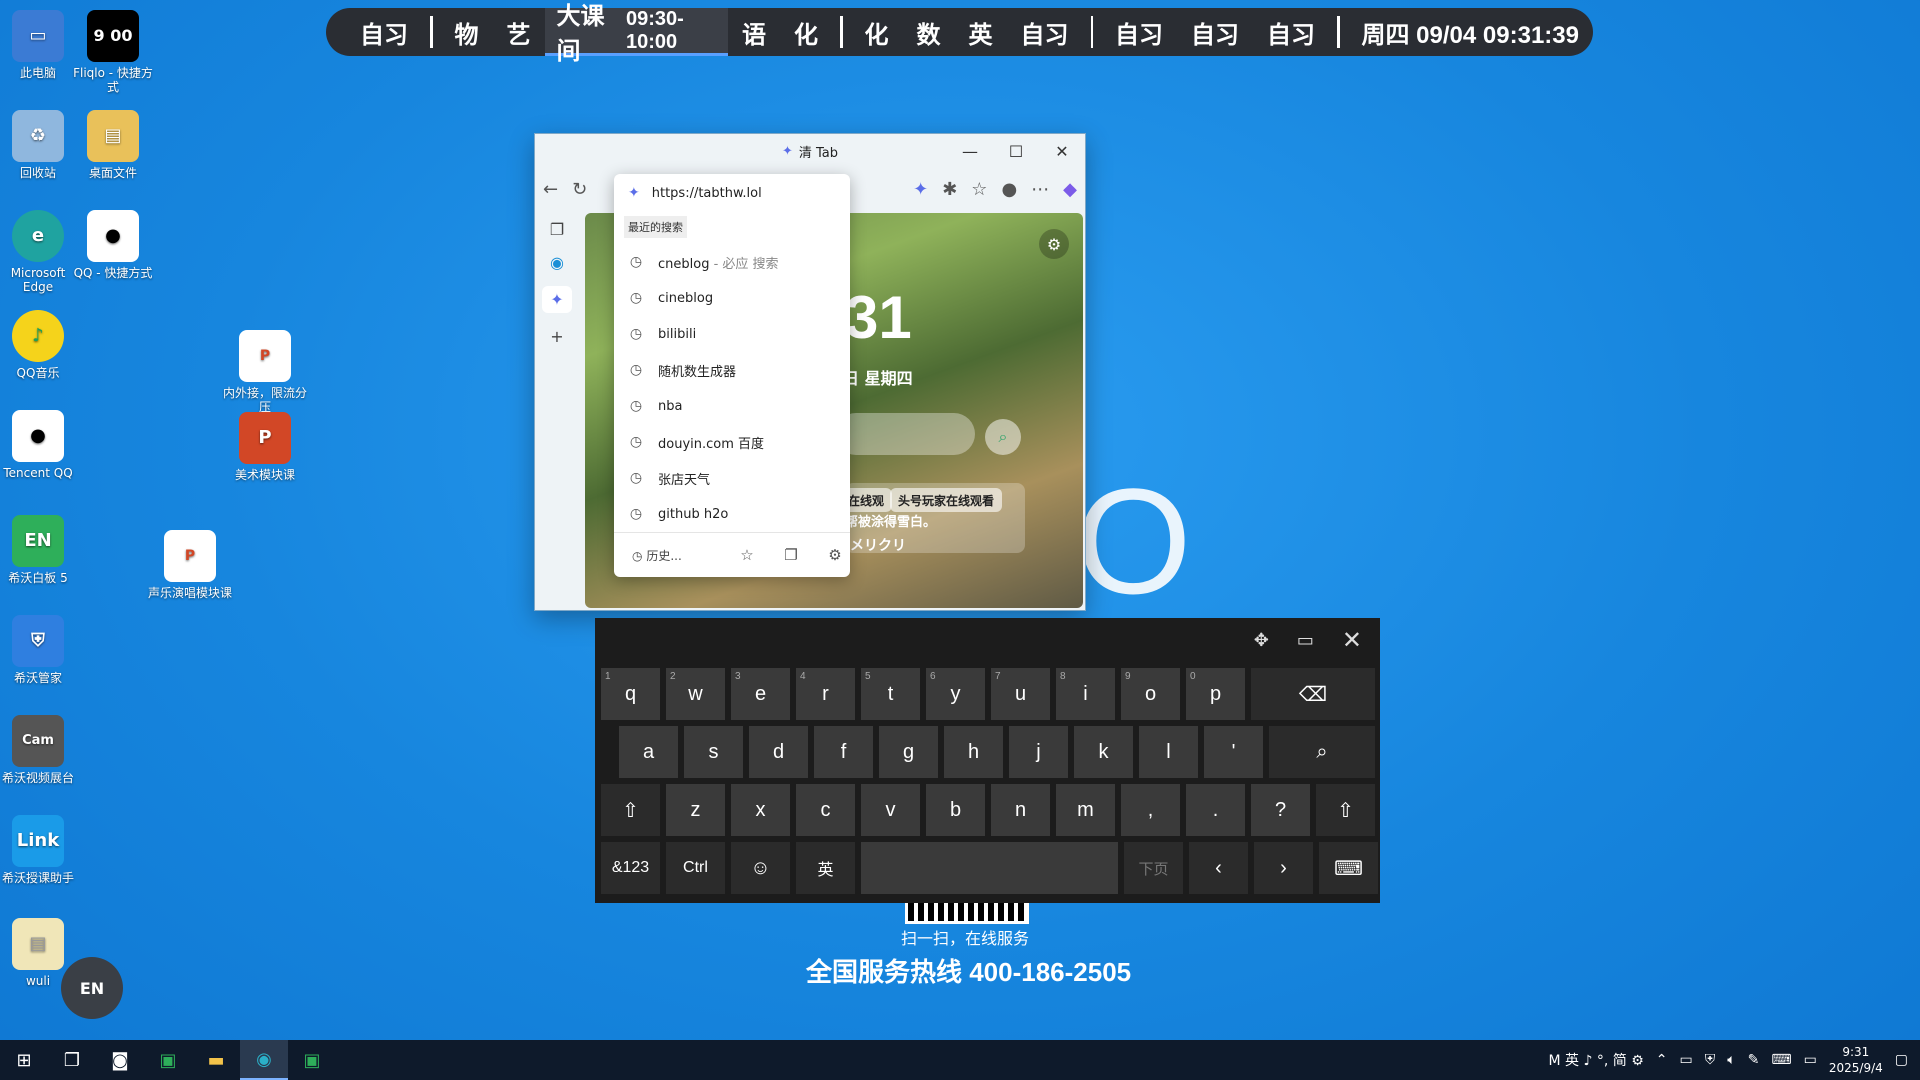 The image size is (1920, 1080). What do you see at coordinates (92, 988) in the screenshot?
I see `seewo-floating-button: EN` at bounding box center [92, 988].